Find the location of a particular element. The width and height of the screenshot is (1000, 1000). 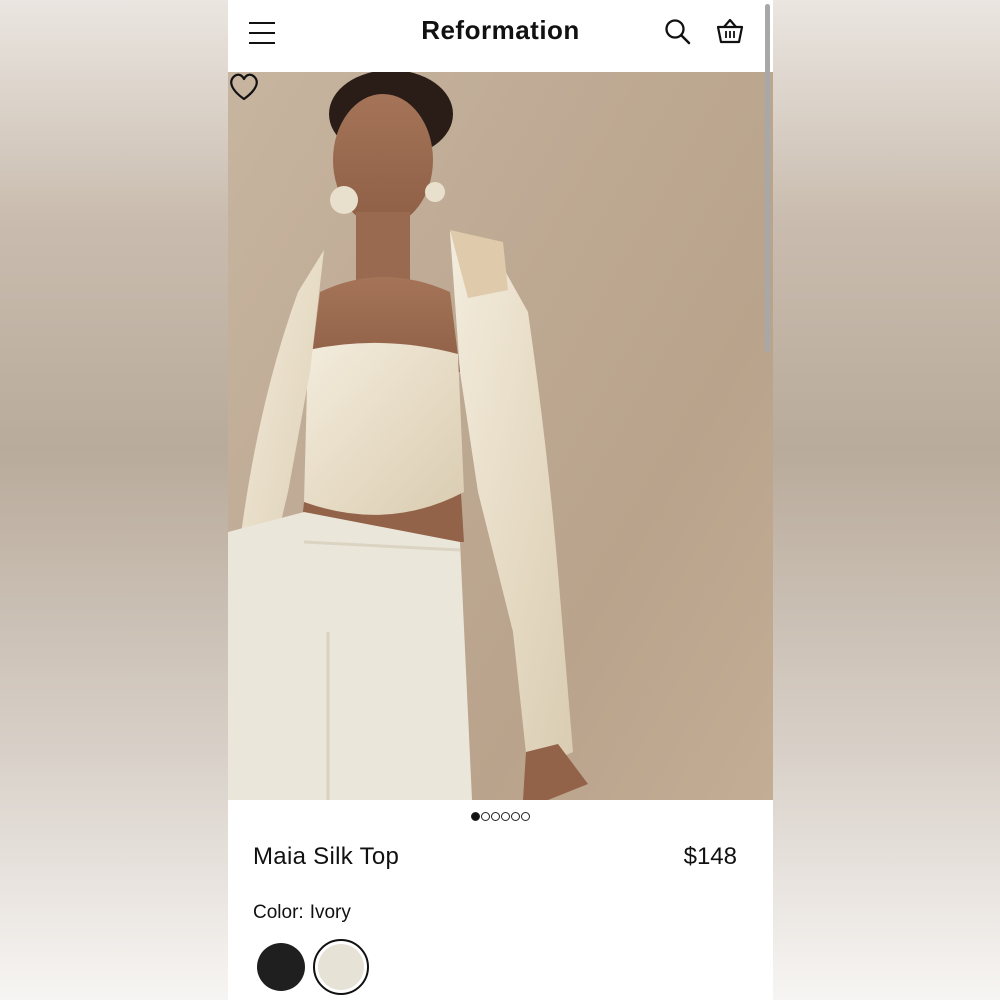

search-icon is located at coordinates (678, 32).